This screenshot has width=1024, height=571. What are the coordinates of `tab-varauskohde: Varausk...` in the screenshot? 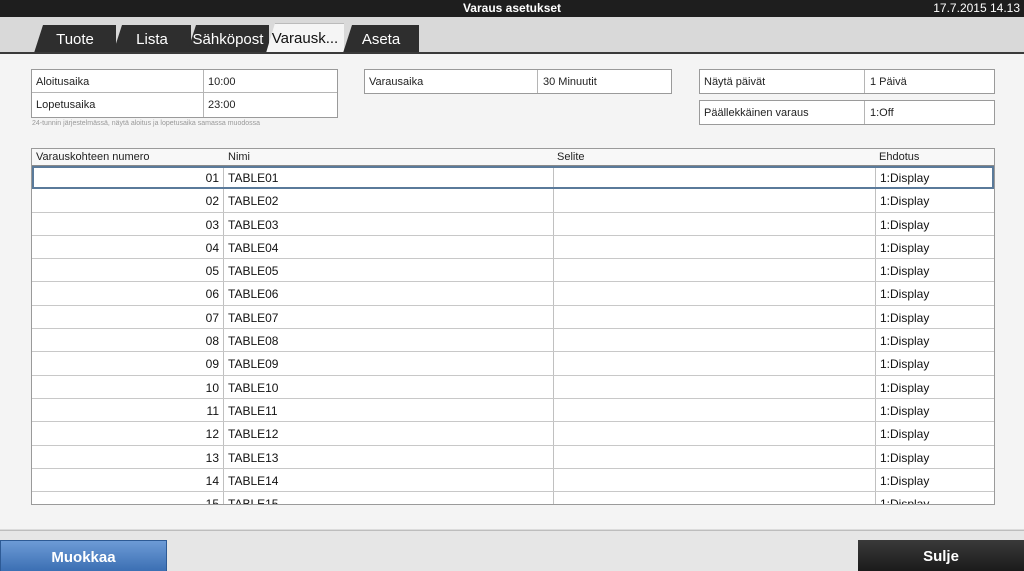 It's located at (305, 38).